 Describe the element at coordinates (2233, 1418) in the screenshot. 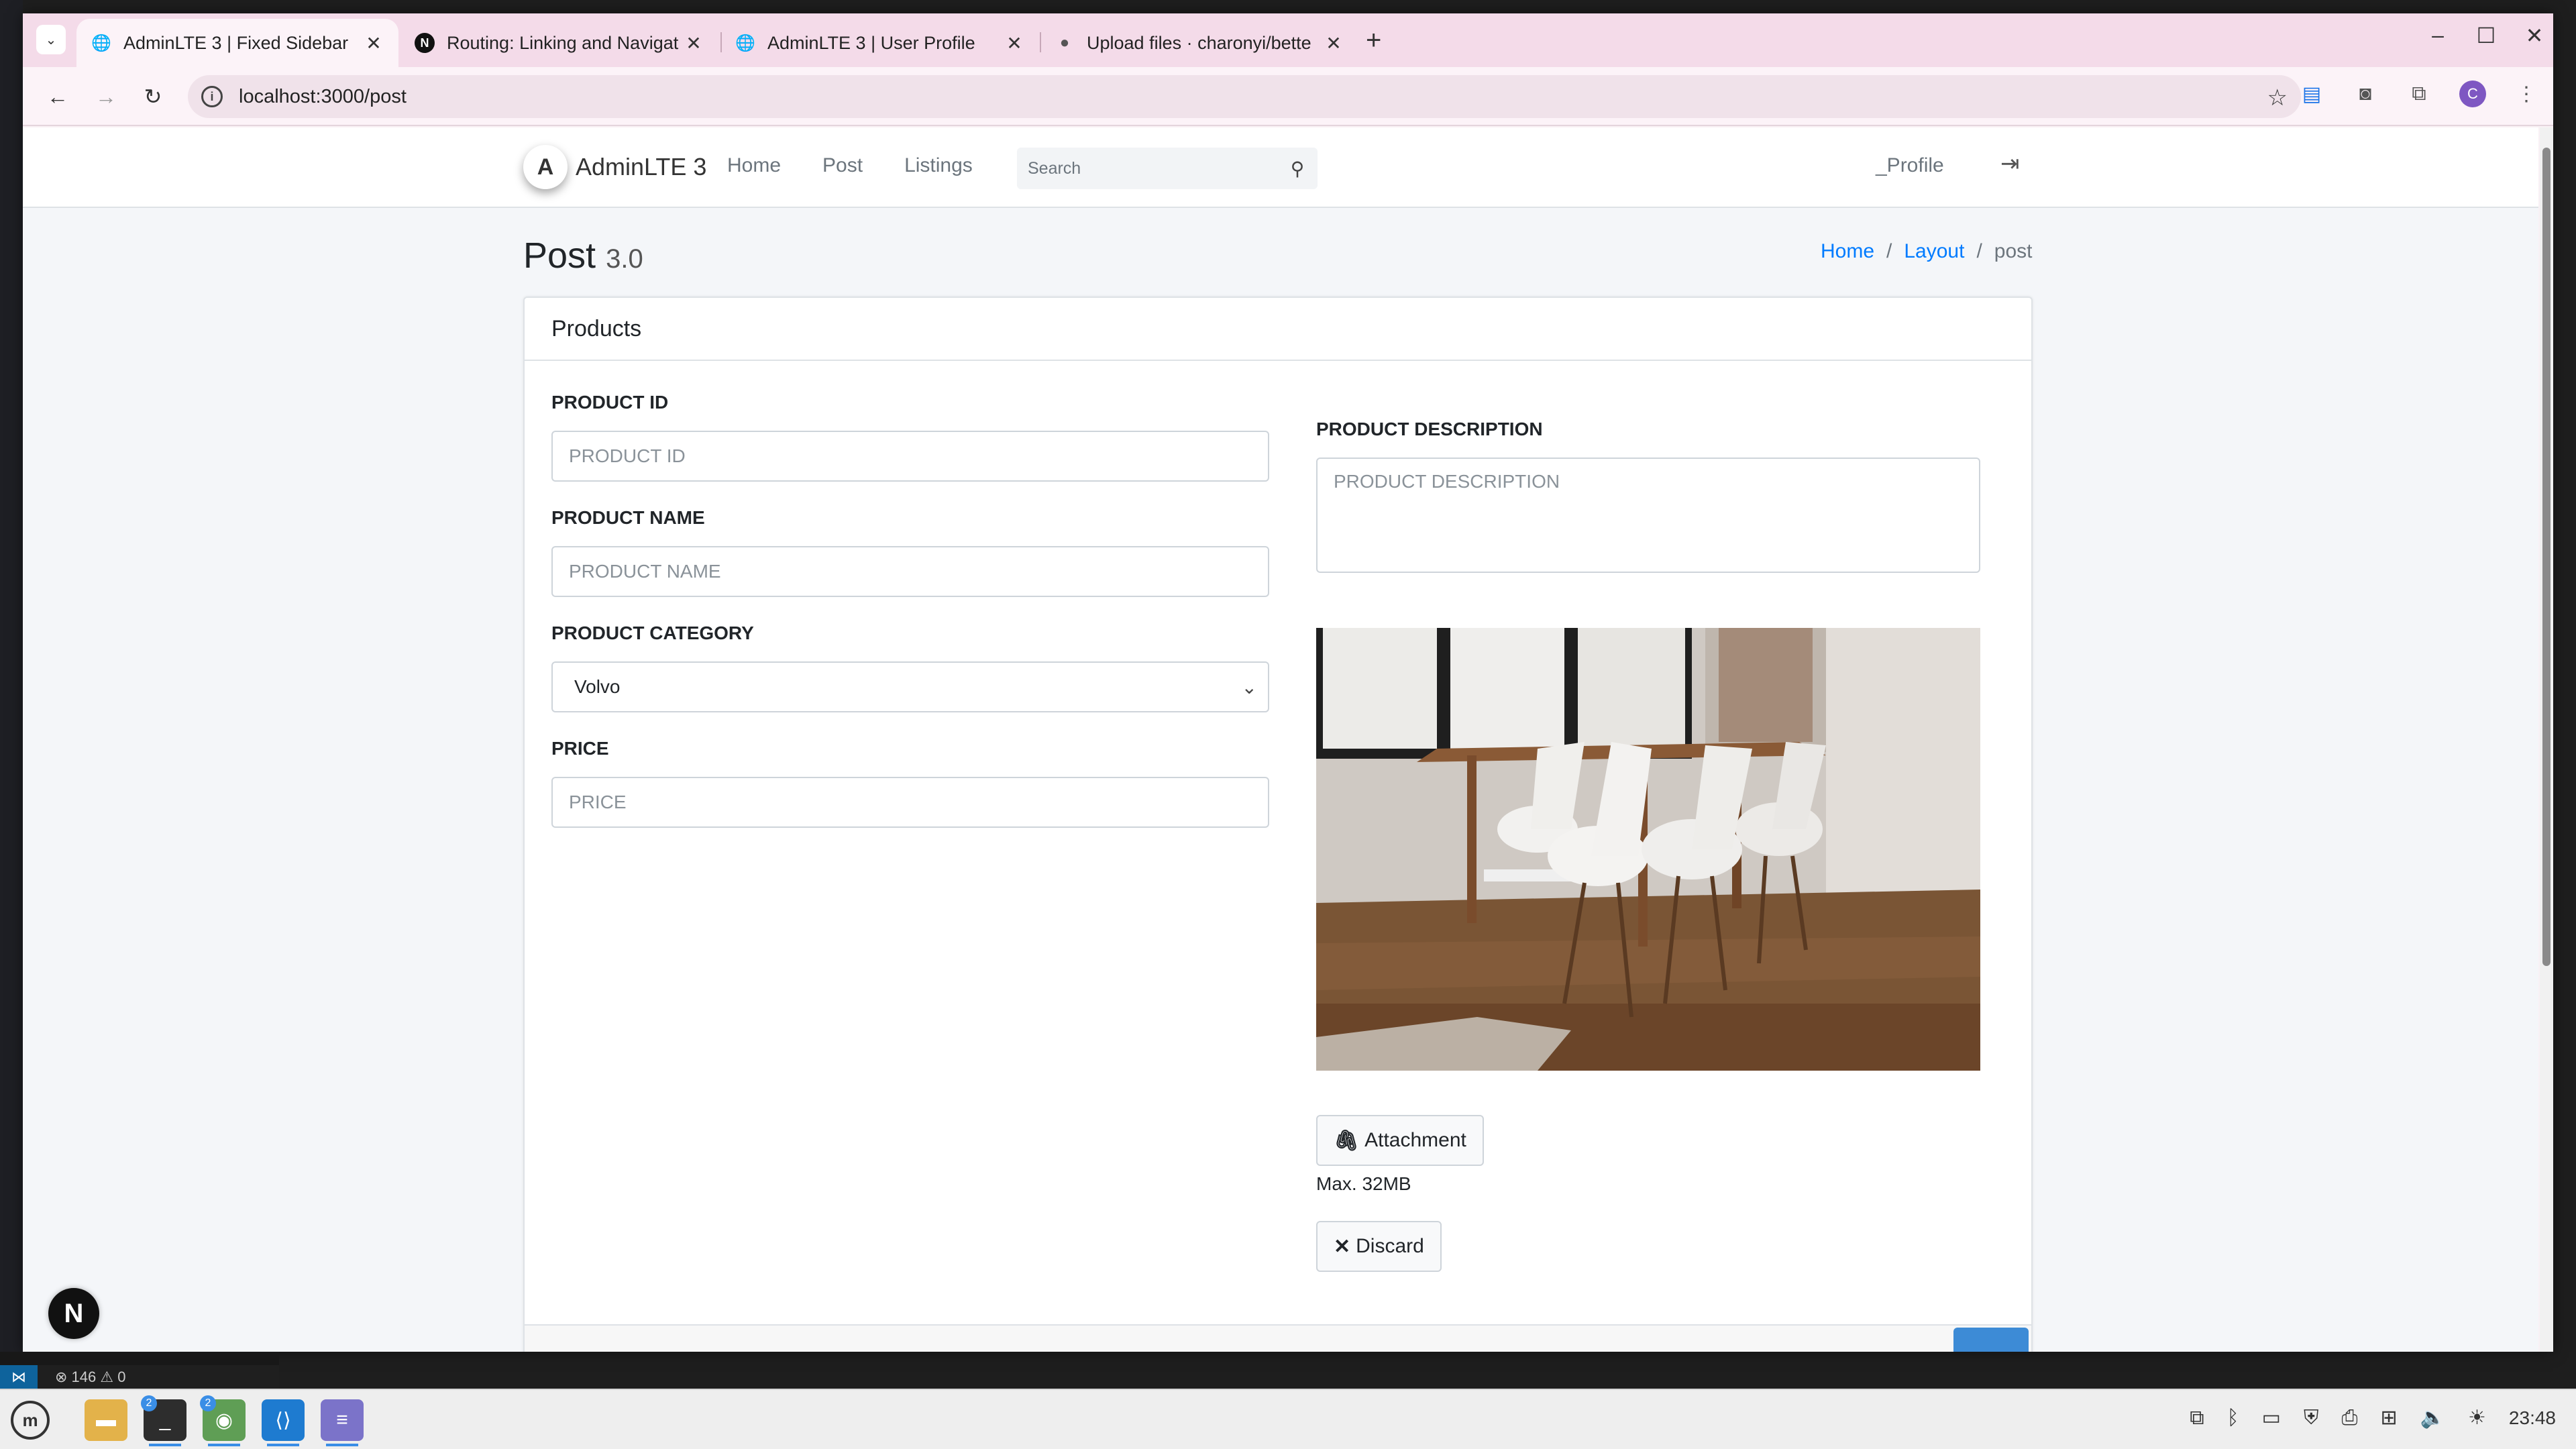

I see `bluetooth-icon: ᛒ` at that location.